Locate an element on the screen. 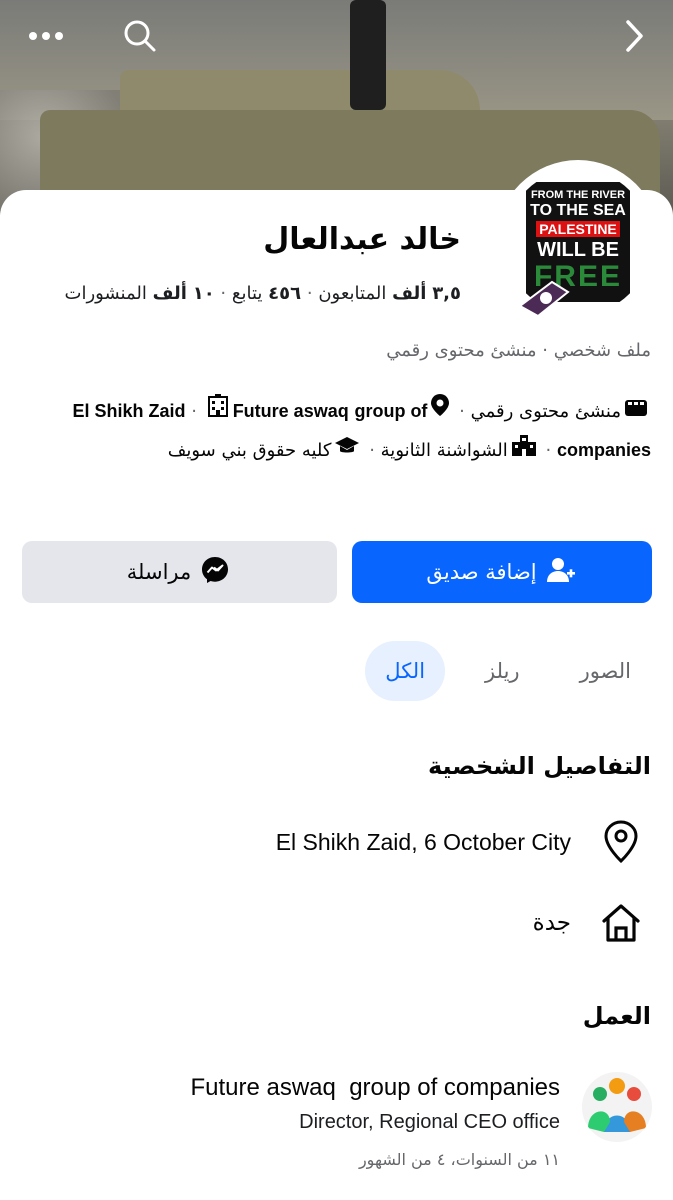 The width and height of the screenshot is (673, 1200). back-button is located at coordinates (634, 36).